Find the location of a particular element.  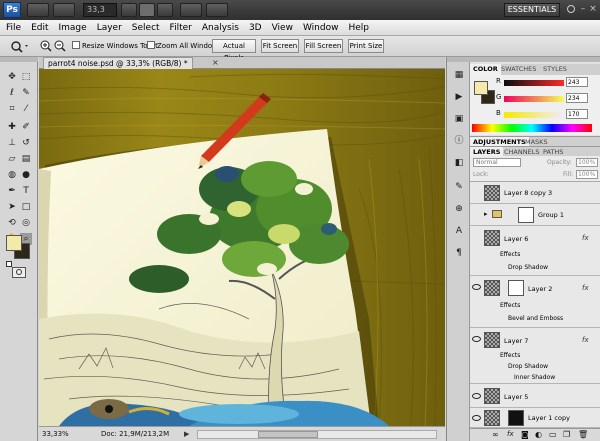

rotate-view-button is located at coordinates (165, 10).